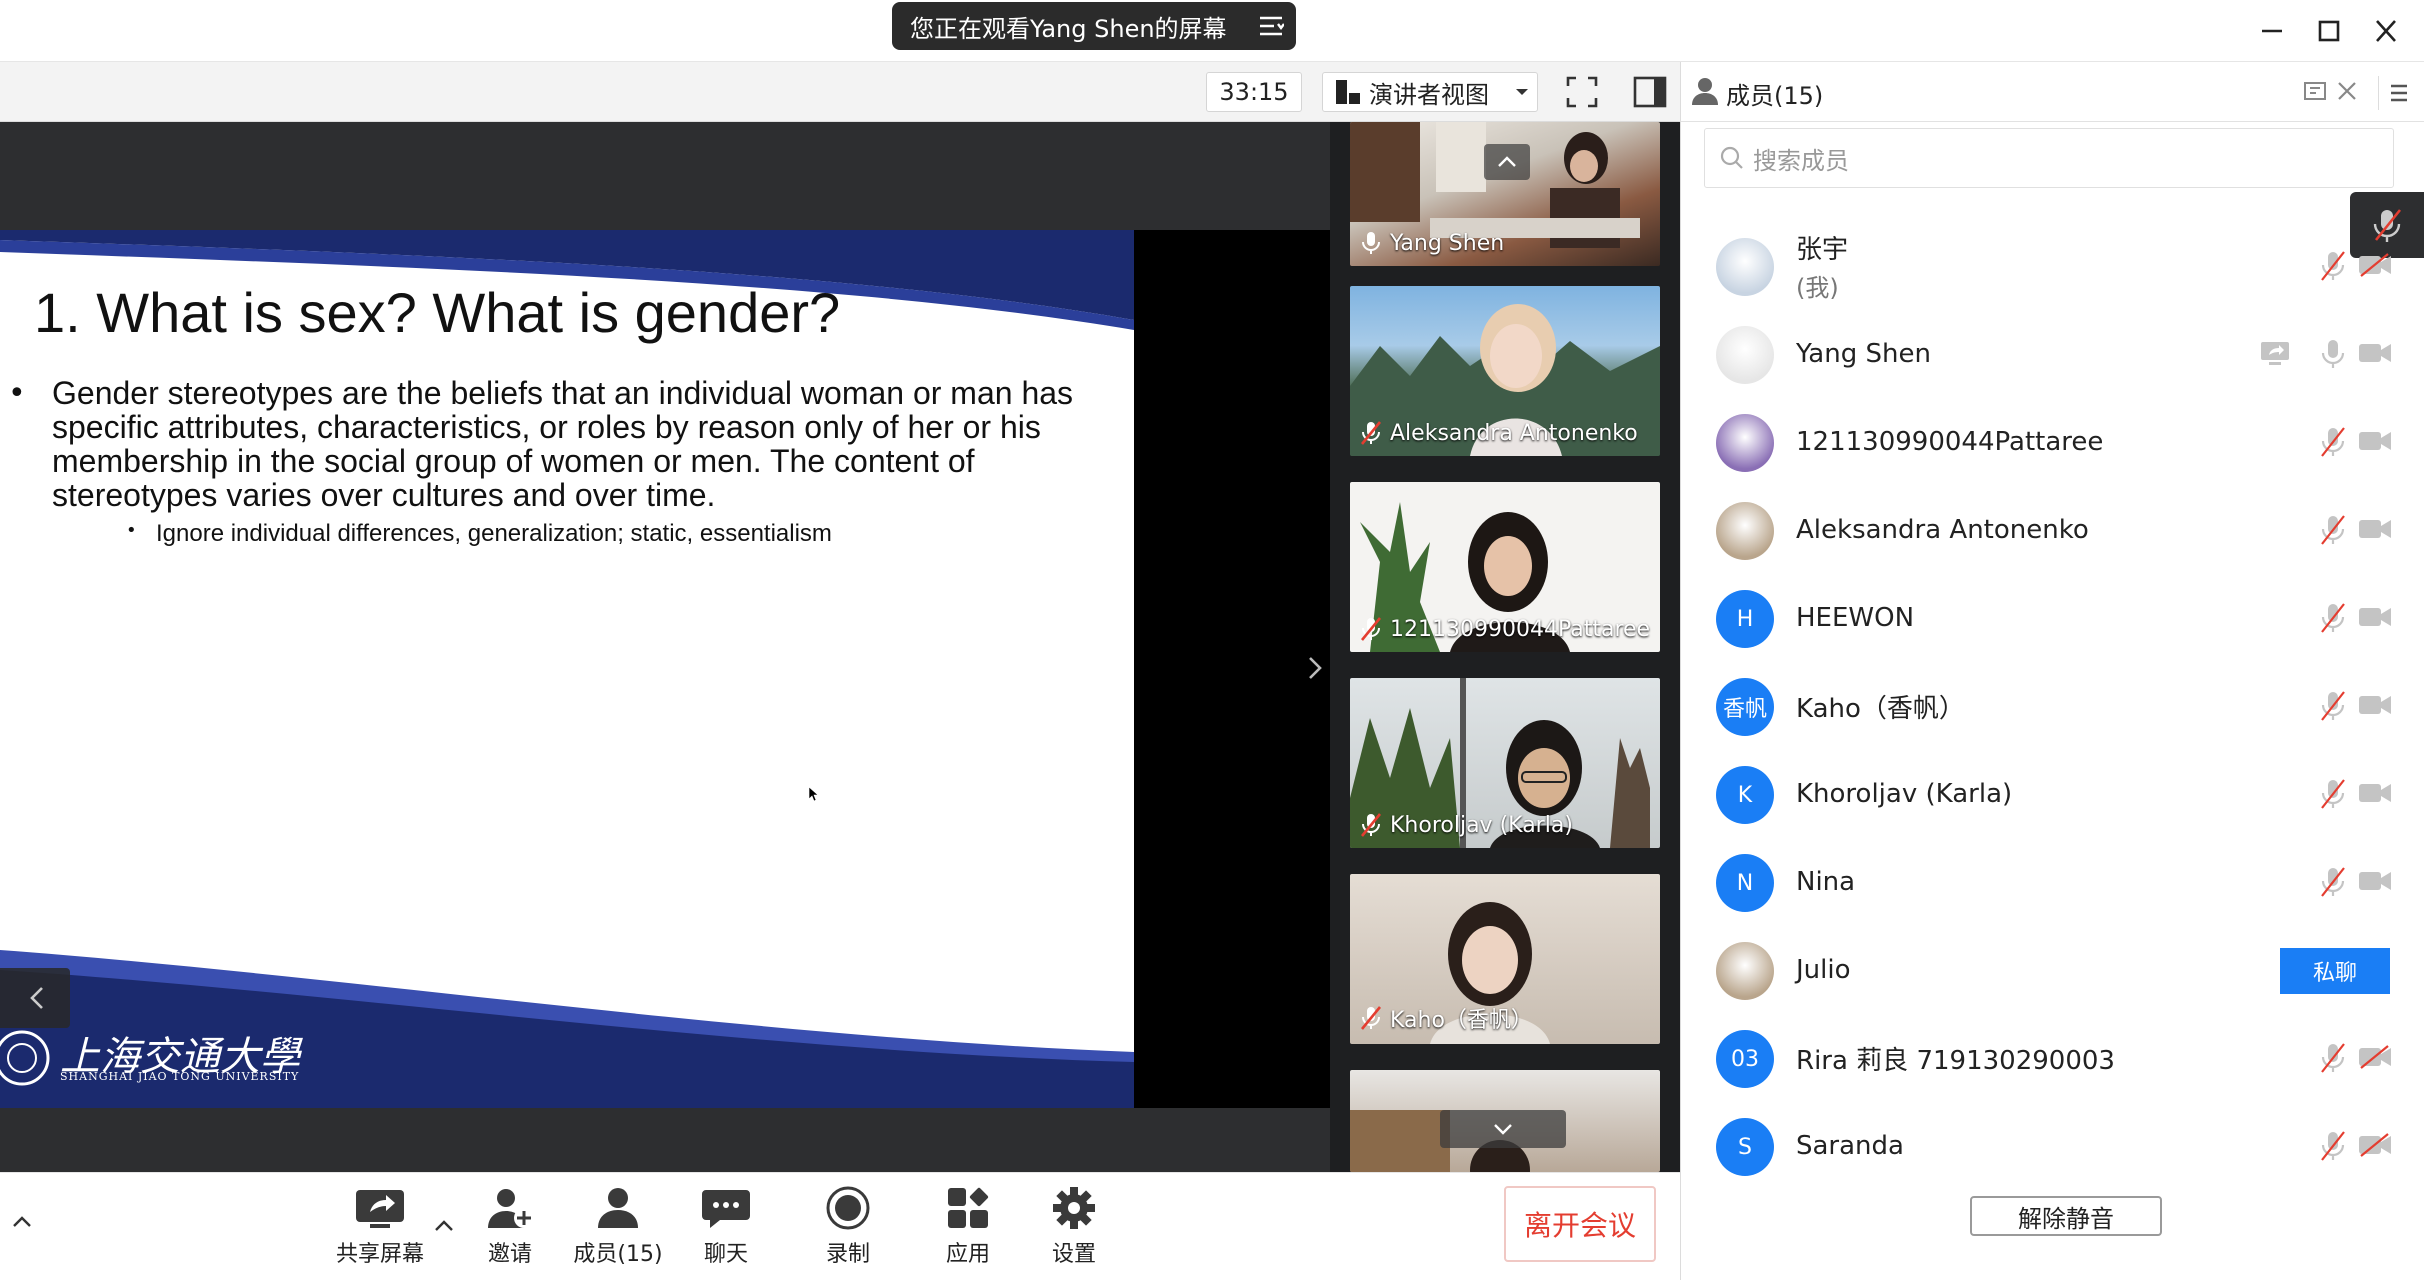 The height and width of the screenshot is (1280, 2424). What do you see at coordinates (1650, 92) in the screenshot?
I see `sidebar-toggle-icon` at bounding box center [1650, 92].